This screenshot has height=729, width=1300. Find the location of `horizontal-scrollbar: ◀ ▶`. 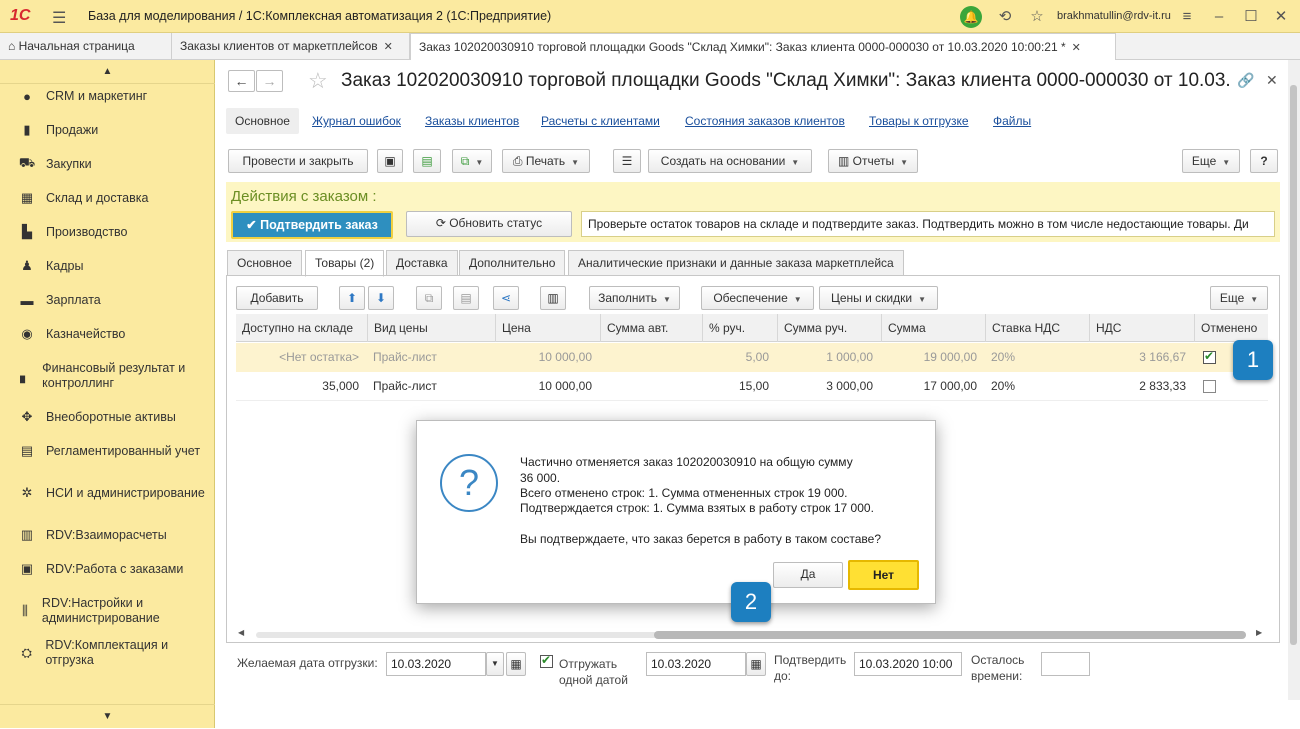

horizontal-scrollbar: ◀ ▶ is located at coordinates (752, 634).